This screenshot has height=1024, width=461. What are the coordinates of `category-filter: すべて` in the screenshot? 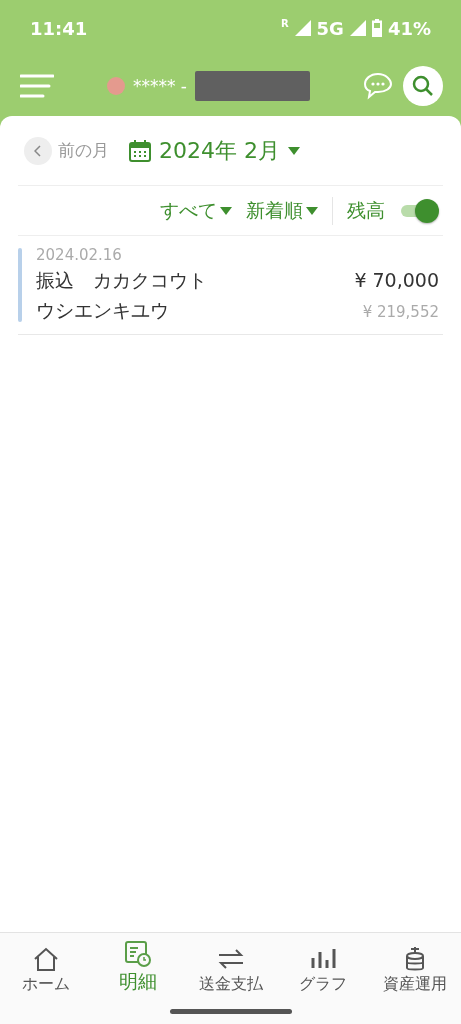 It's located at (196, 210).